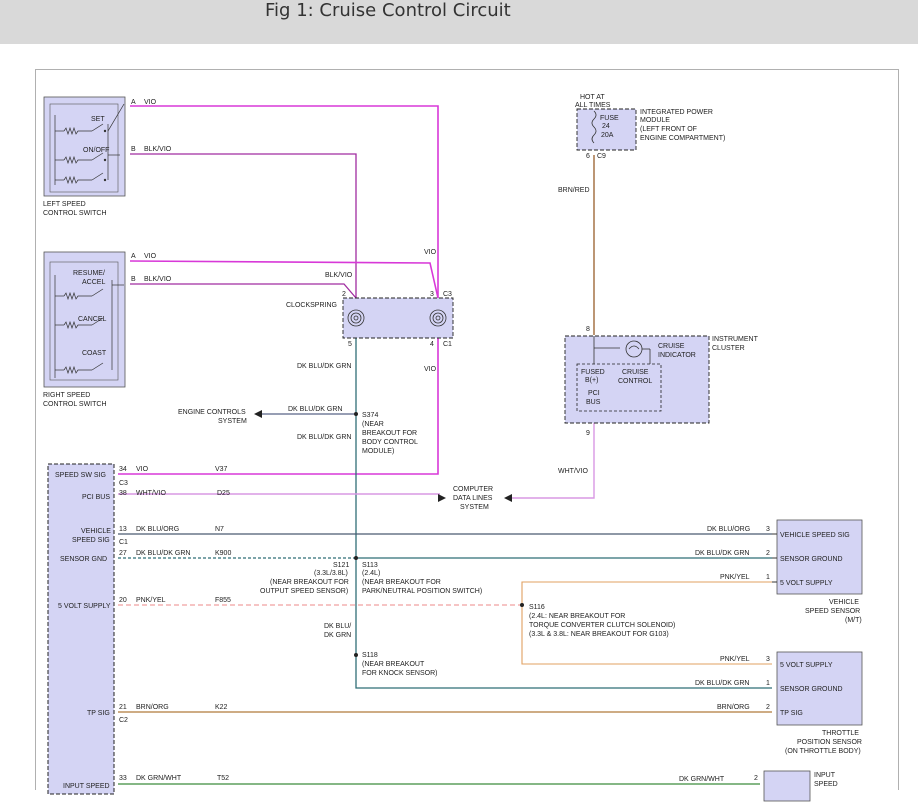 The height and width of the screenshot is (805, 918). Describe the element at coordinates (635, 381) in the screenshot. I see `cruise-control-2: CONTROL` at that location.